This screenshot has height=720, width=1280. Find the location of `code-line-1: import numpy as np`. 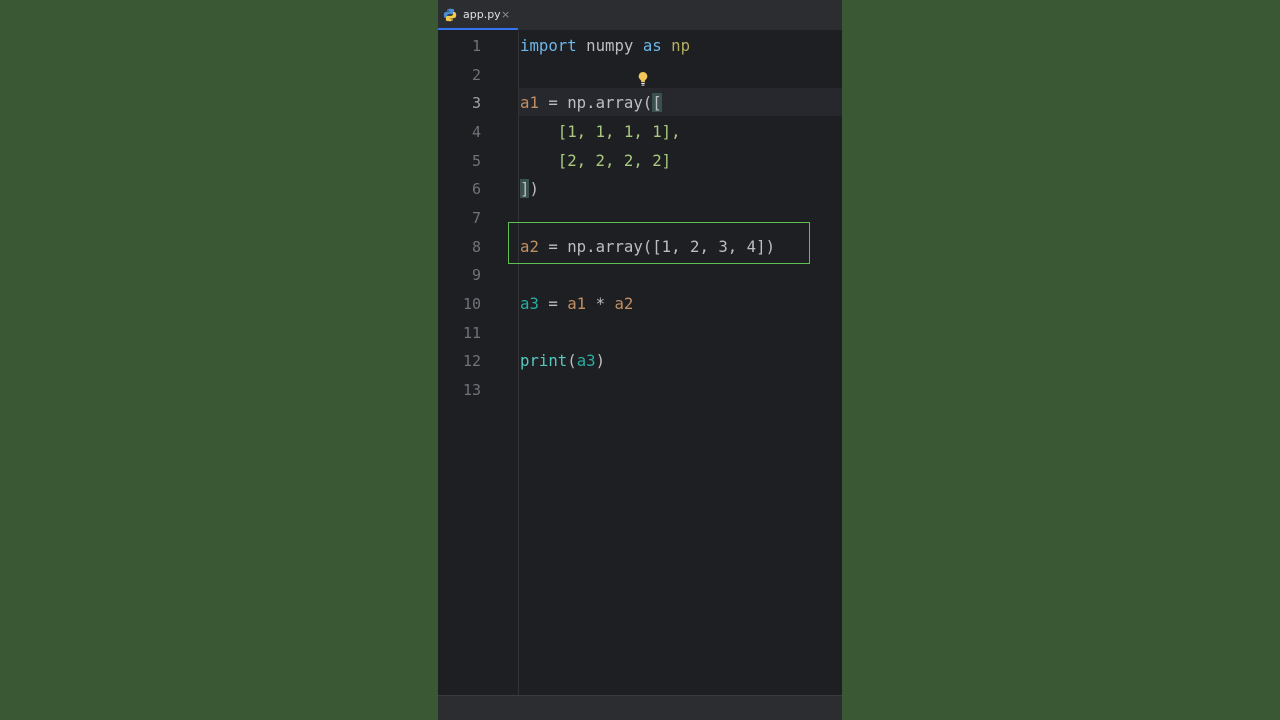

code-line-1: import numpy as np is located at coordinates (605, 46).